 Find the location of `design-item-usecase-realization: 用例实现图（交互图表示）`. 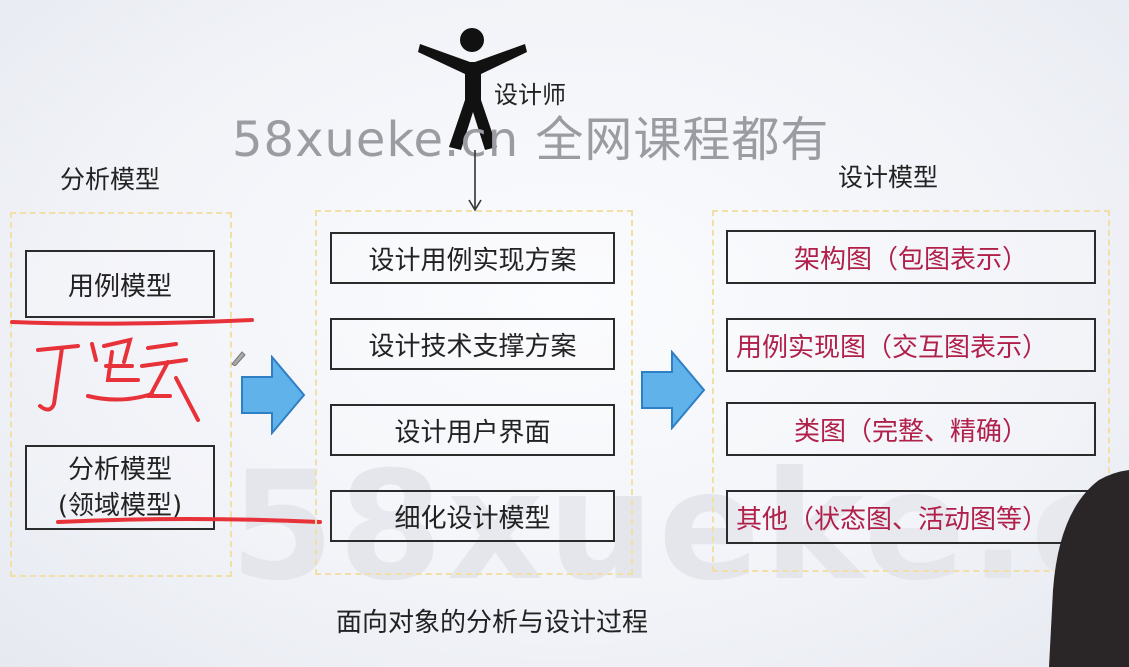

design-item-usecase-realization: 用例实现图（交互图表示） is located at coordinates (911, 345).